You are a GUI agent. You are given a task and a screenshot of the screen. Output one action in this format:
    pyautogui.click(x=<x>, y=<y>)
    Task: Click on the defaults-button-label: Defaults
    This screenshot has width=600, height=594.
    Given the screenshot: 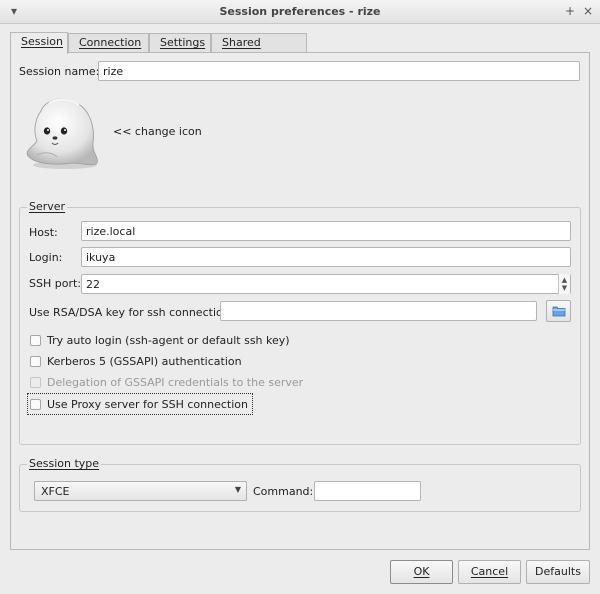 What is the action you would take?
    pyautogui.click(x=558, y=571)
    